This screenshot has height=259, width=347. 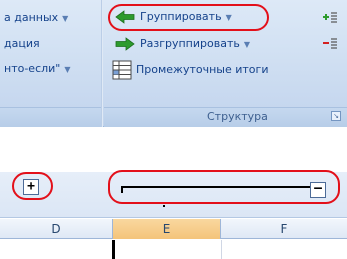 I want to click on subtotal-button-label: Промежуточные итоги, so click(x=202, y=69).